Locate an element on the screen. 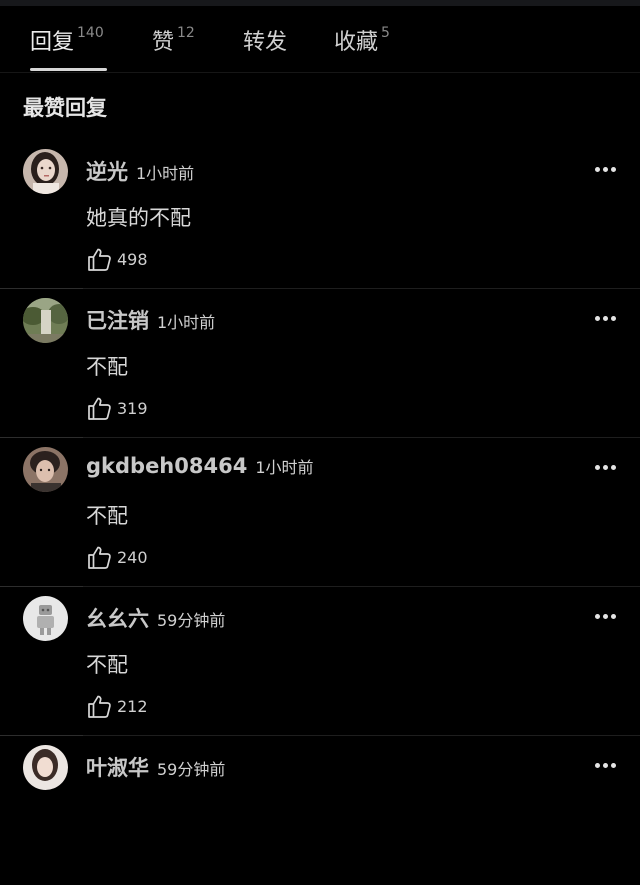  tab-reposts-label: 转发 is located at coordinates (265, 42).